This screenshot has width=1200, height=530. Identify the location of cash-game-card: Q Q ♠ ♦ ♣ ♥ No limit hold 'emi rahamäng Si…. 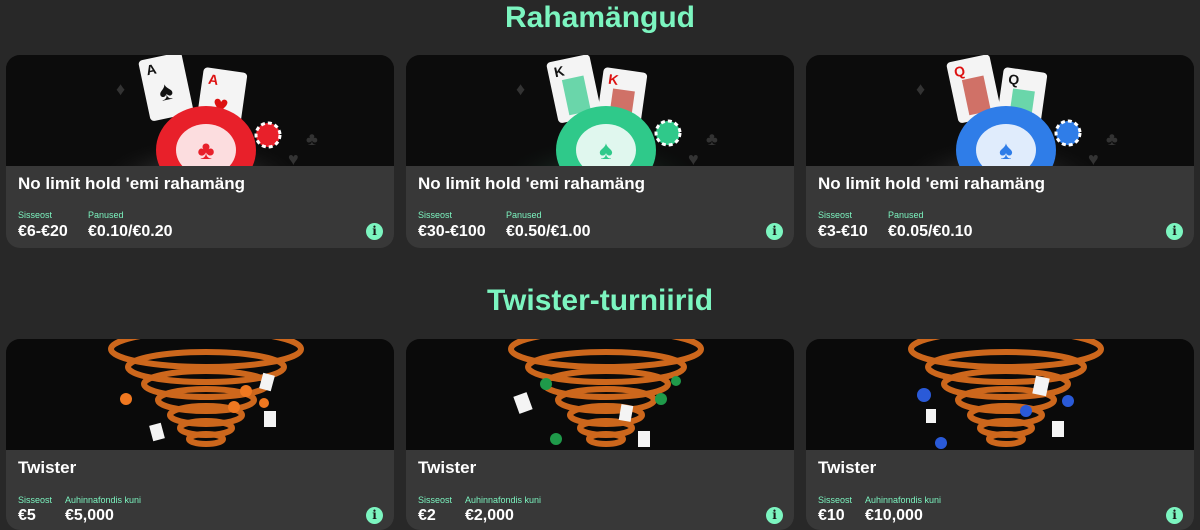
(1000, 151).